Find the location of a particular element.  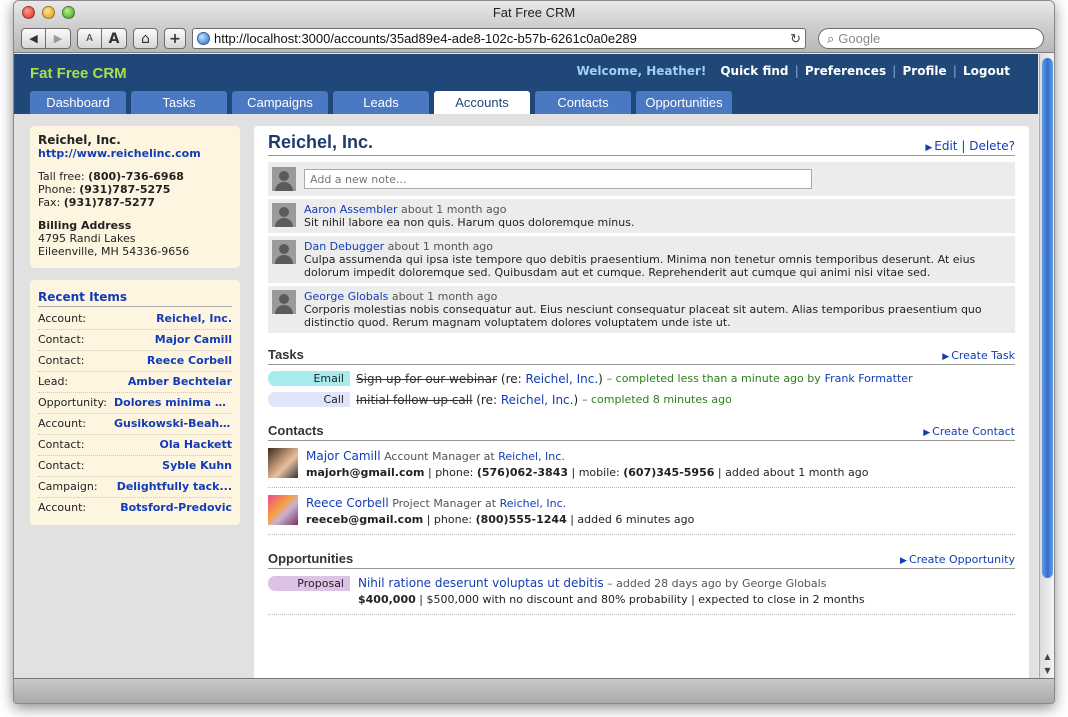

recent-item-link: Reece Corbell is located at coordinates (189, 361).